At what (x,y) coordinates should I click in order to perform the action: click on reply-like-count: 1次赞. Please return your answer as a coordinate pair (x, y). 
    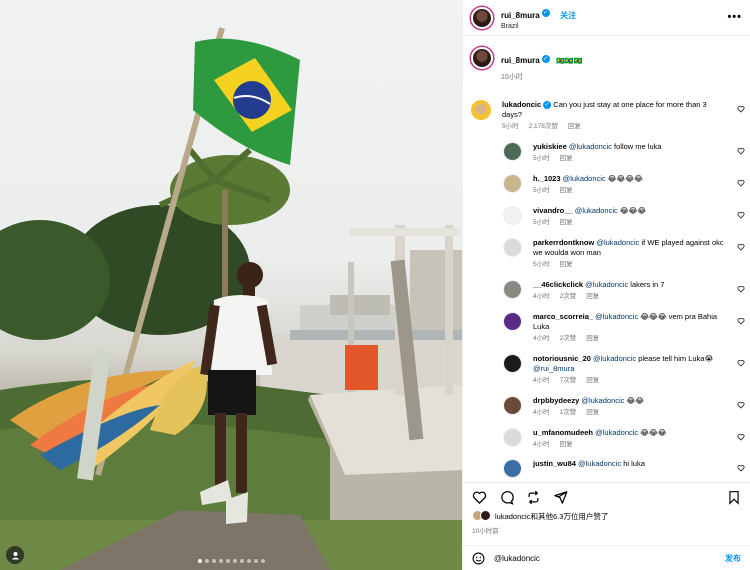
    Looking at the image, I should click on (568, 413).